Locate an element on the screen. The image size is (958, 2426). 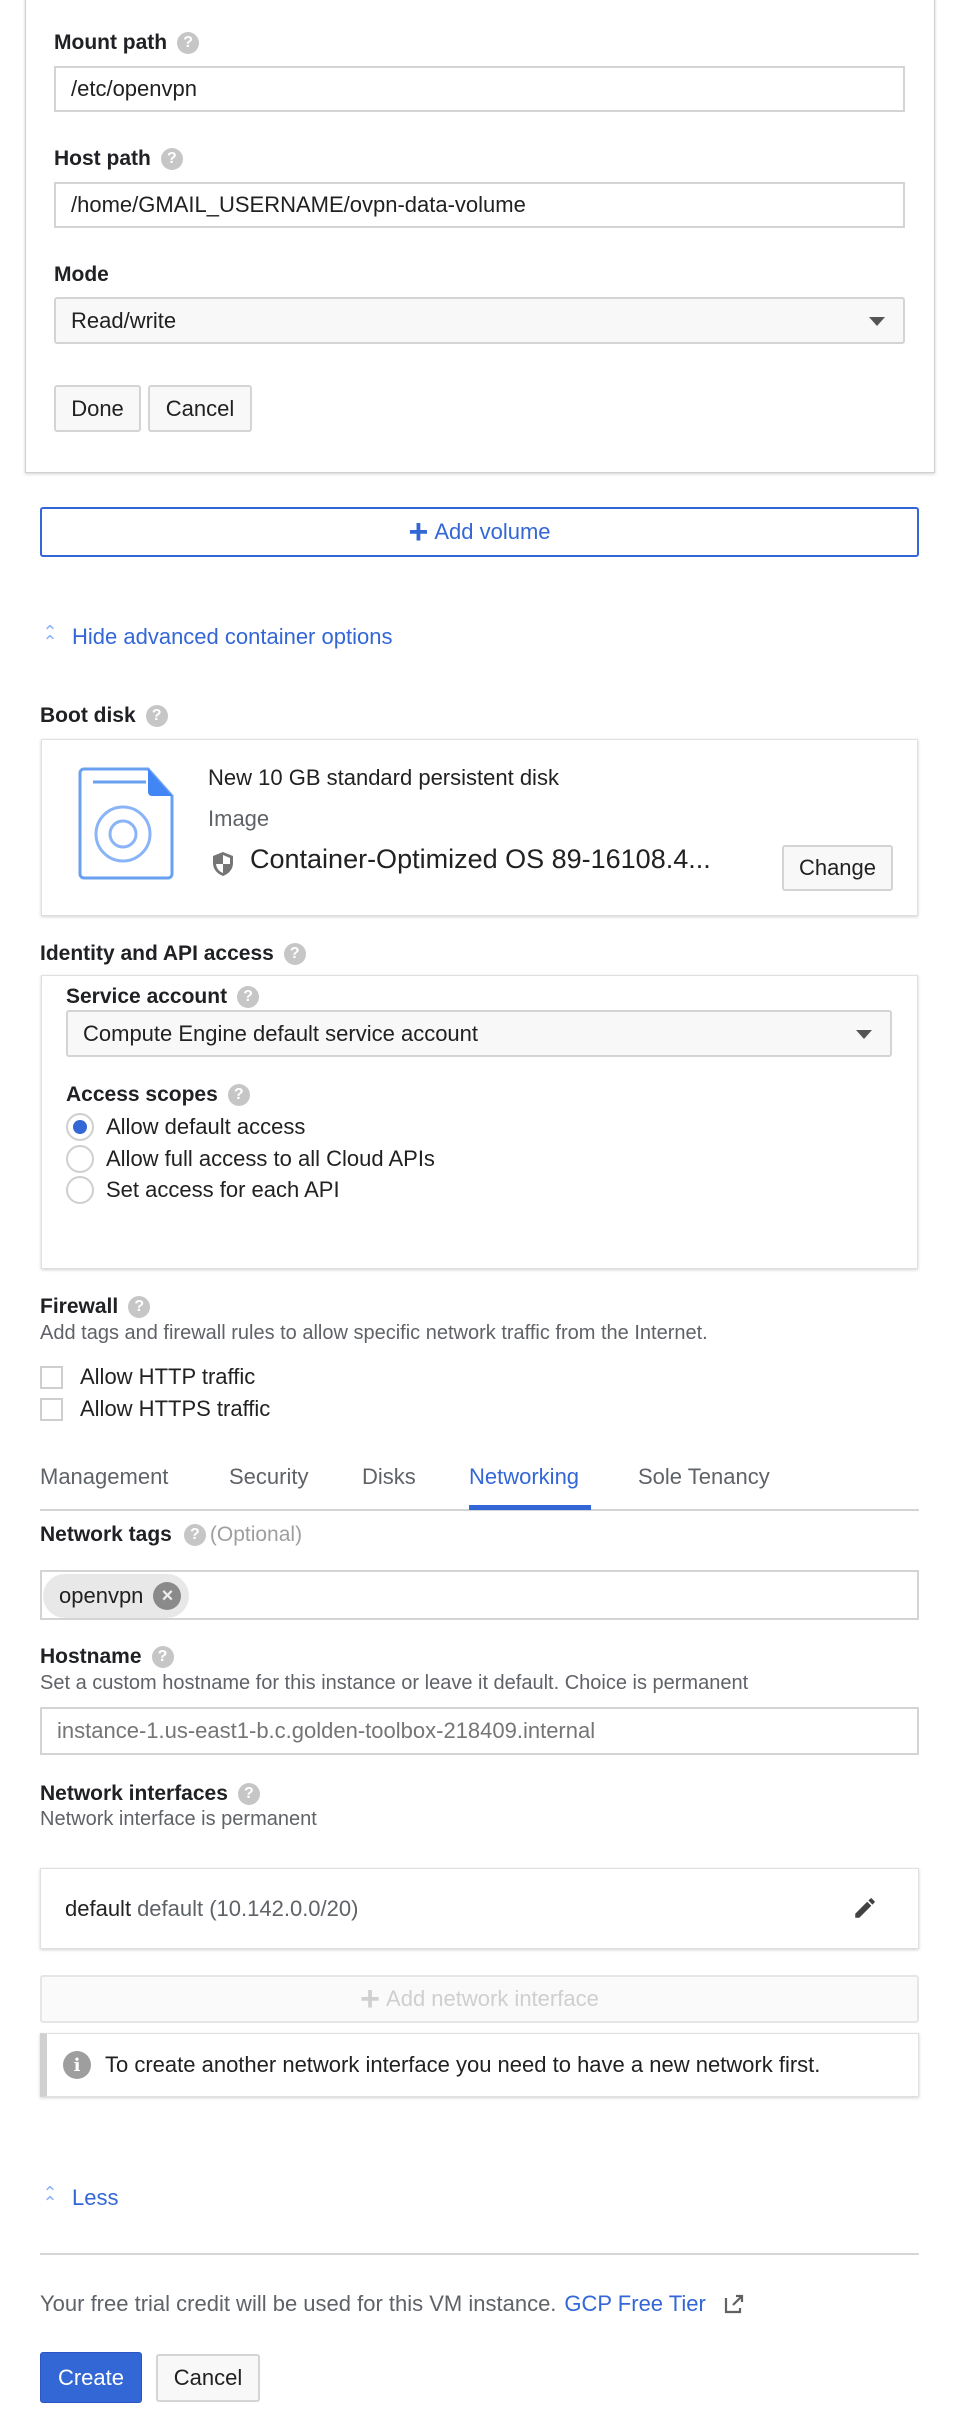
tab-security: Security is located at coordinates (268, 1477).